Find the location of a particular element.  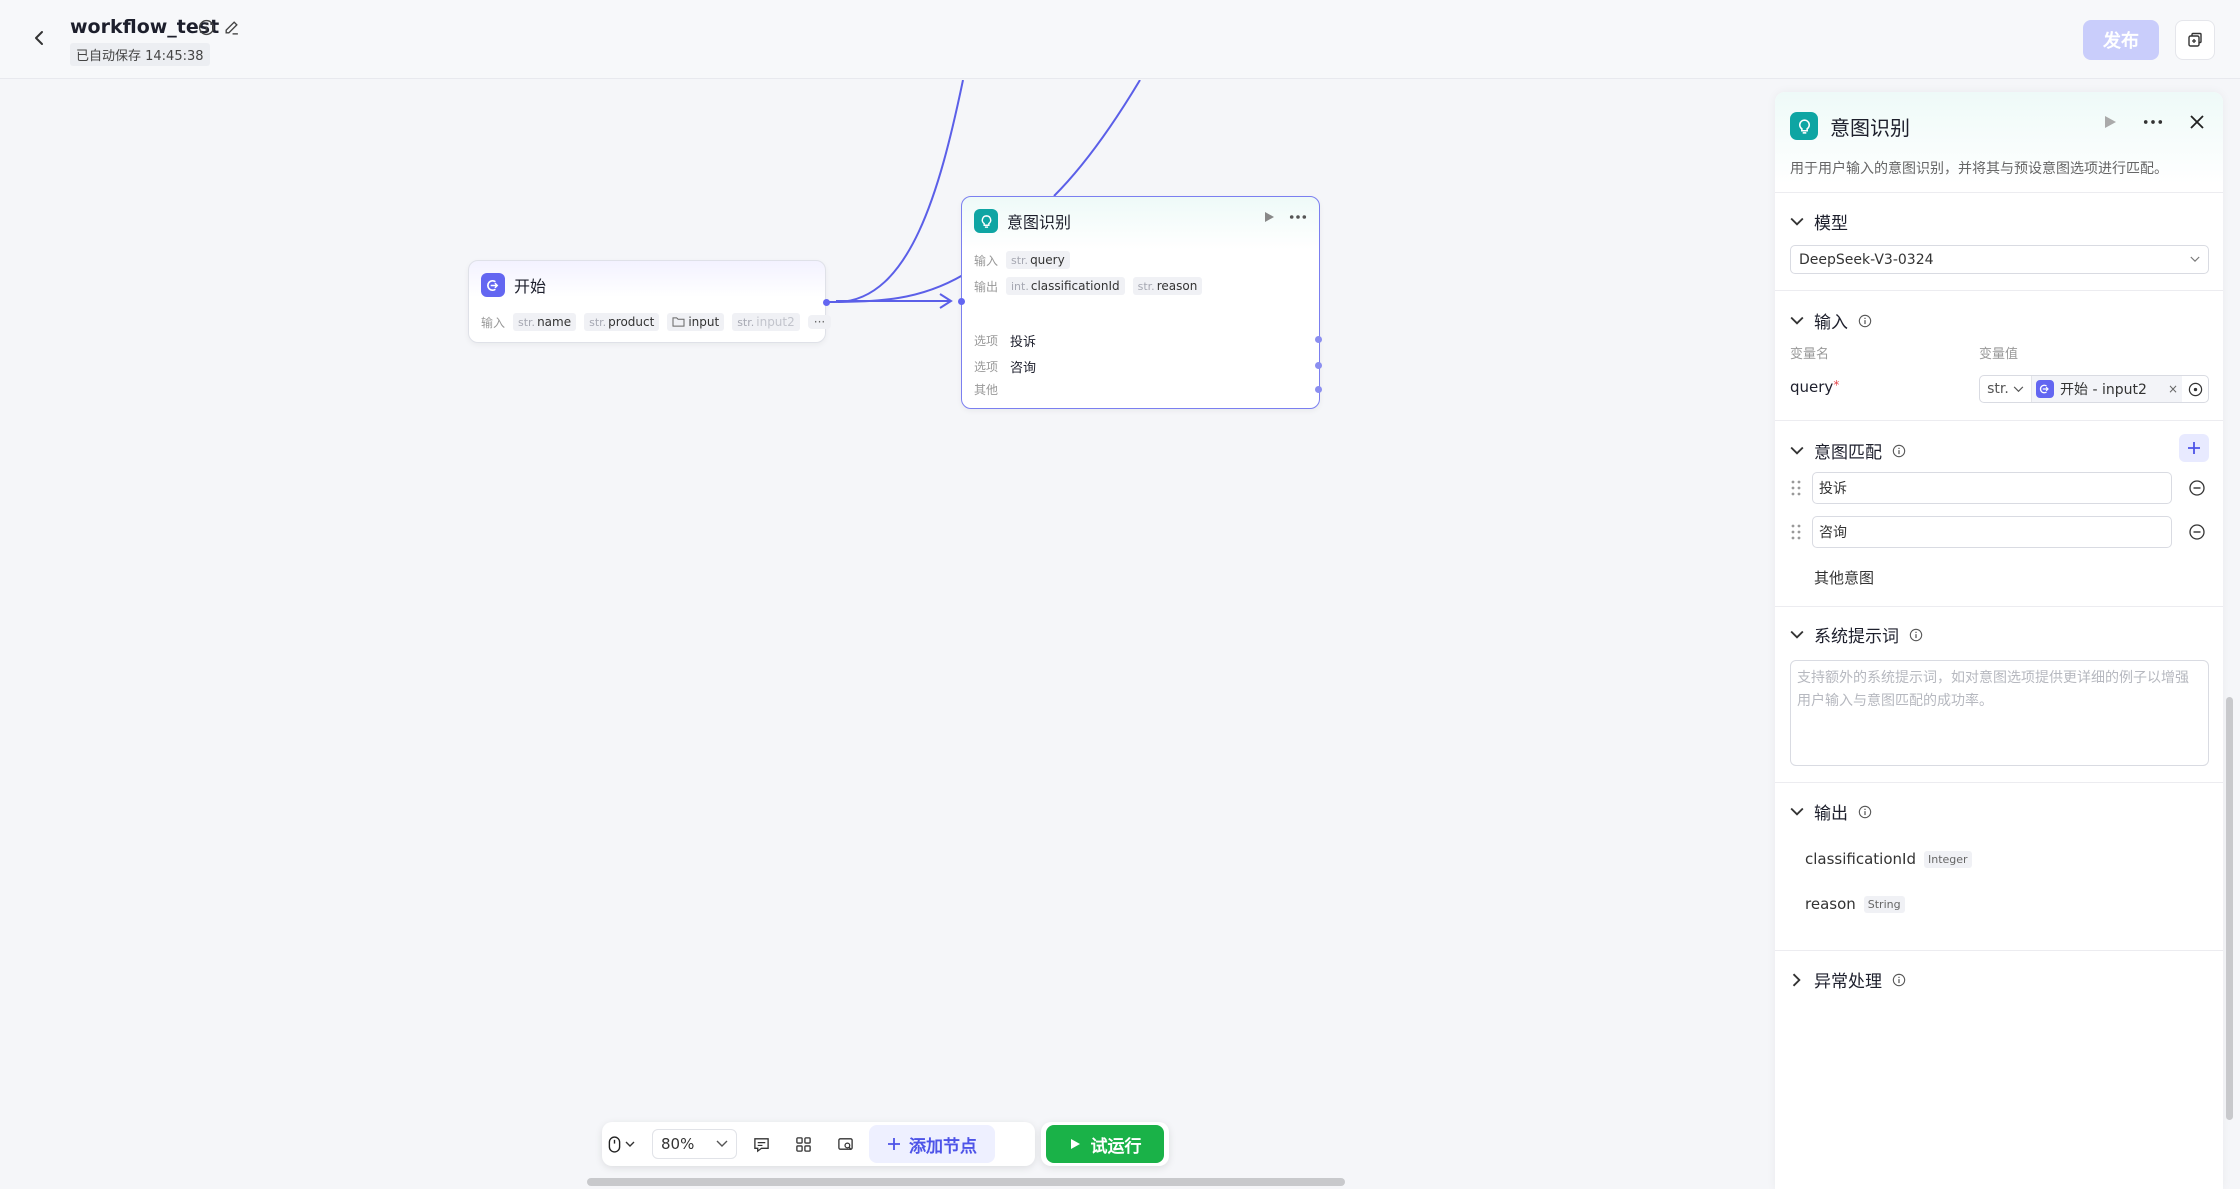

minimap-button is located at coordinates (845, 1144).